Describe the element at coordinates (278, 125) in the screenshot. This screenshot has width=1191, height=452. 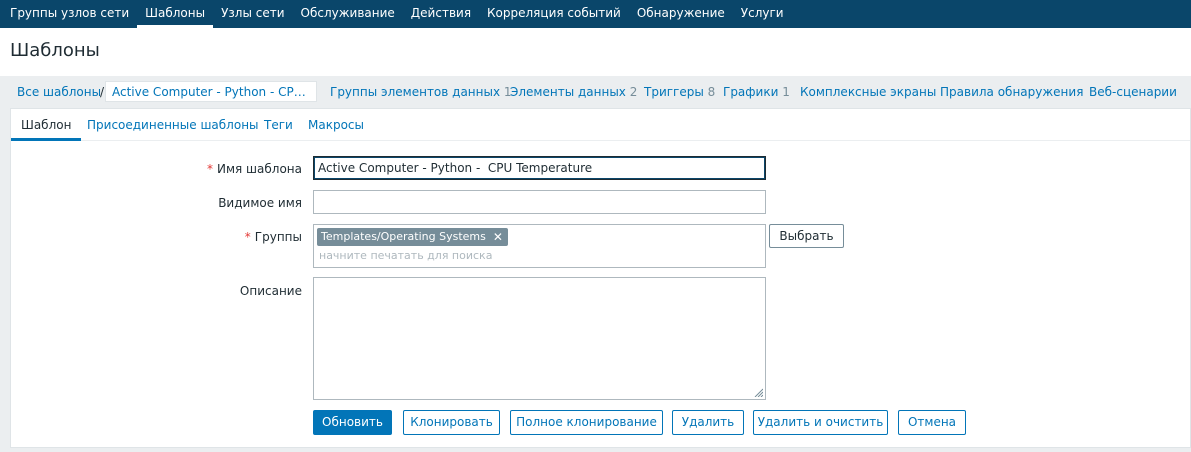
I see `tab-tags: Теги` at that location.